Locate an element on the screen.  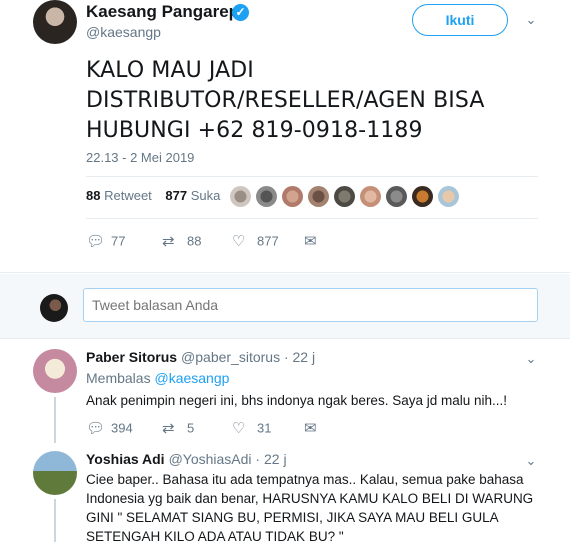
reply-display-name: Yoshias Adi is located at coordinates (125, 459).